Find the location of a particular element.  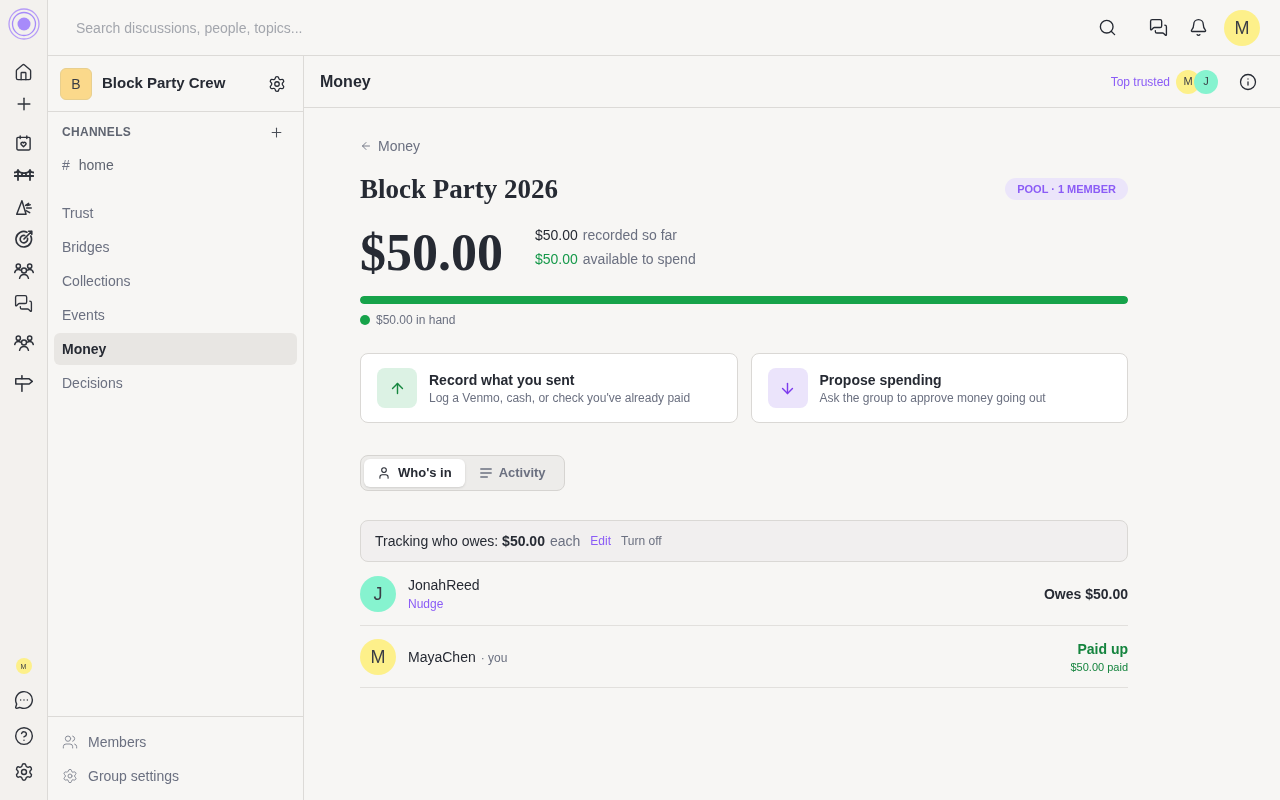

tab: Who's in is located at coordinates (414, 473).